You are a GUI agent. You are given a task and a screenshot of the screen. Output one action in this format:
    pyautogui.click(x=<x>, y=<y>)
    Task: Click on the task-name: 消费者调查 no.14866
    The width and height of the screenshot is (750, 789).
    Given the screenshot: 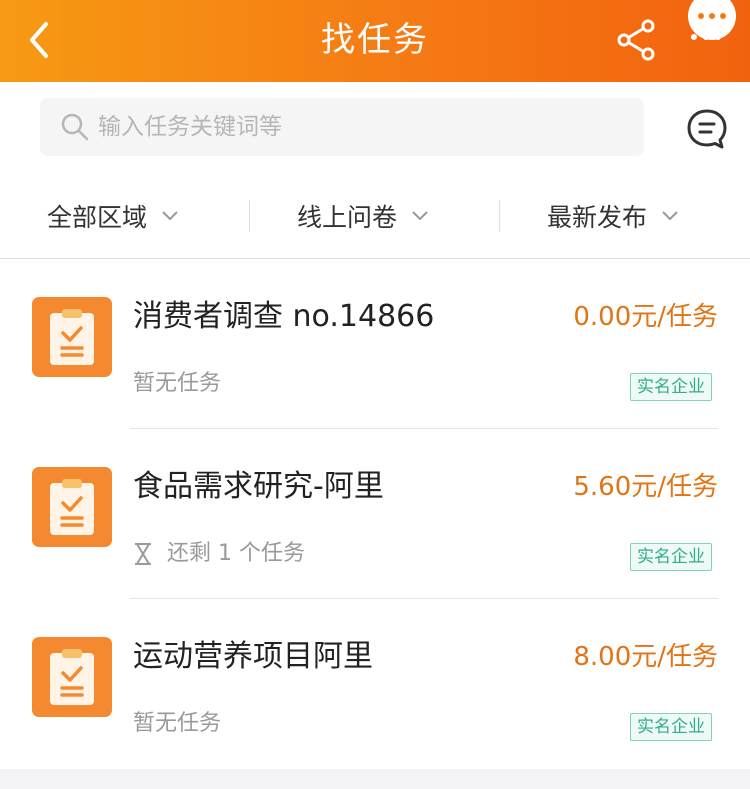 What is the action you would take?
    pyautogui.click(x=284, y=316)
    